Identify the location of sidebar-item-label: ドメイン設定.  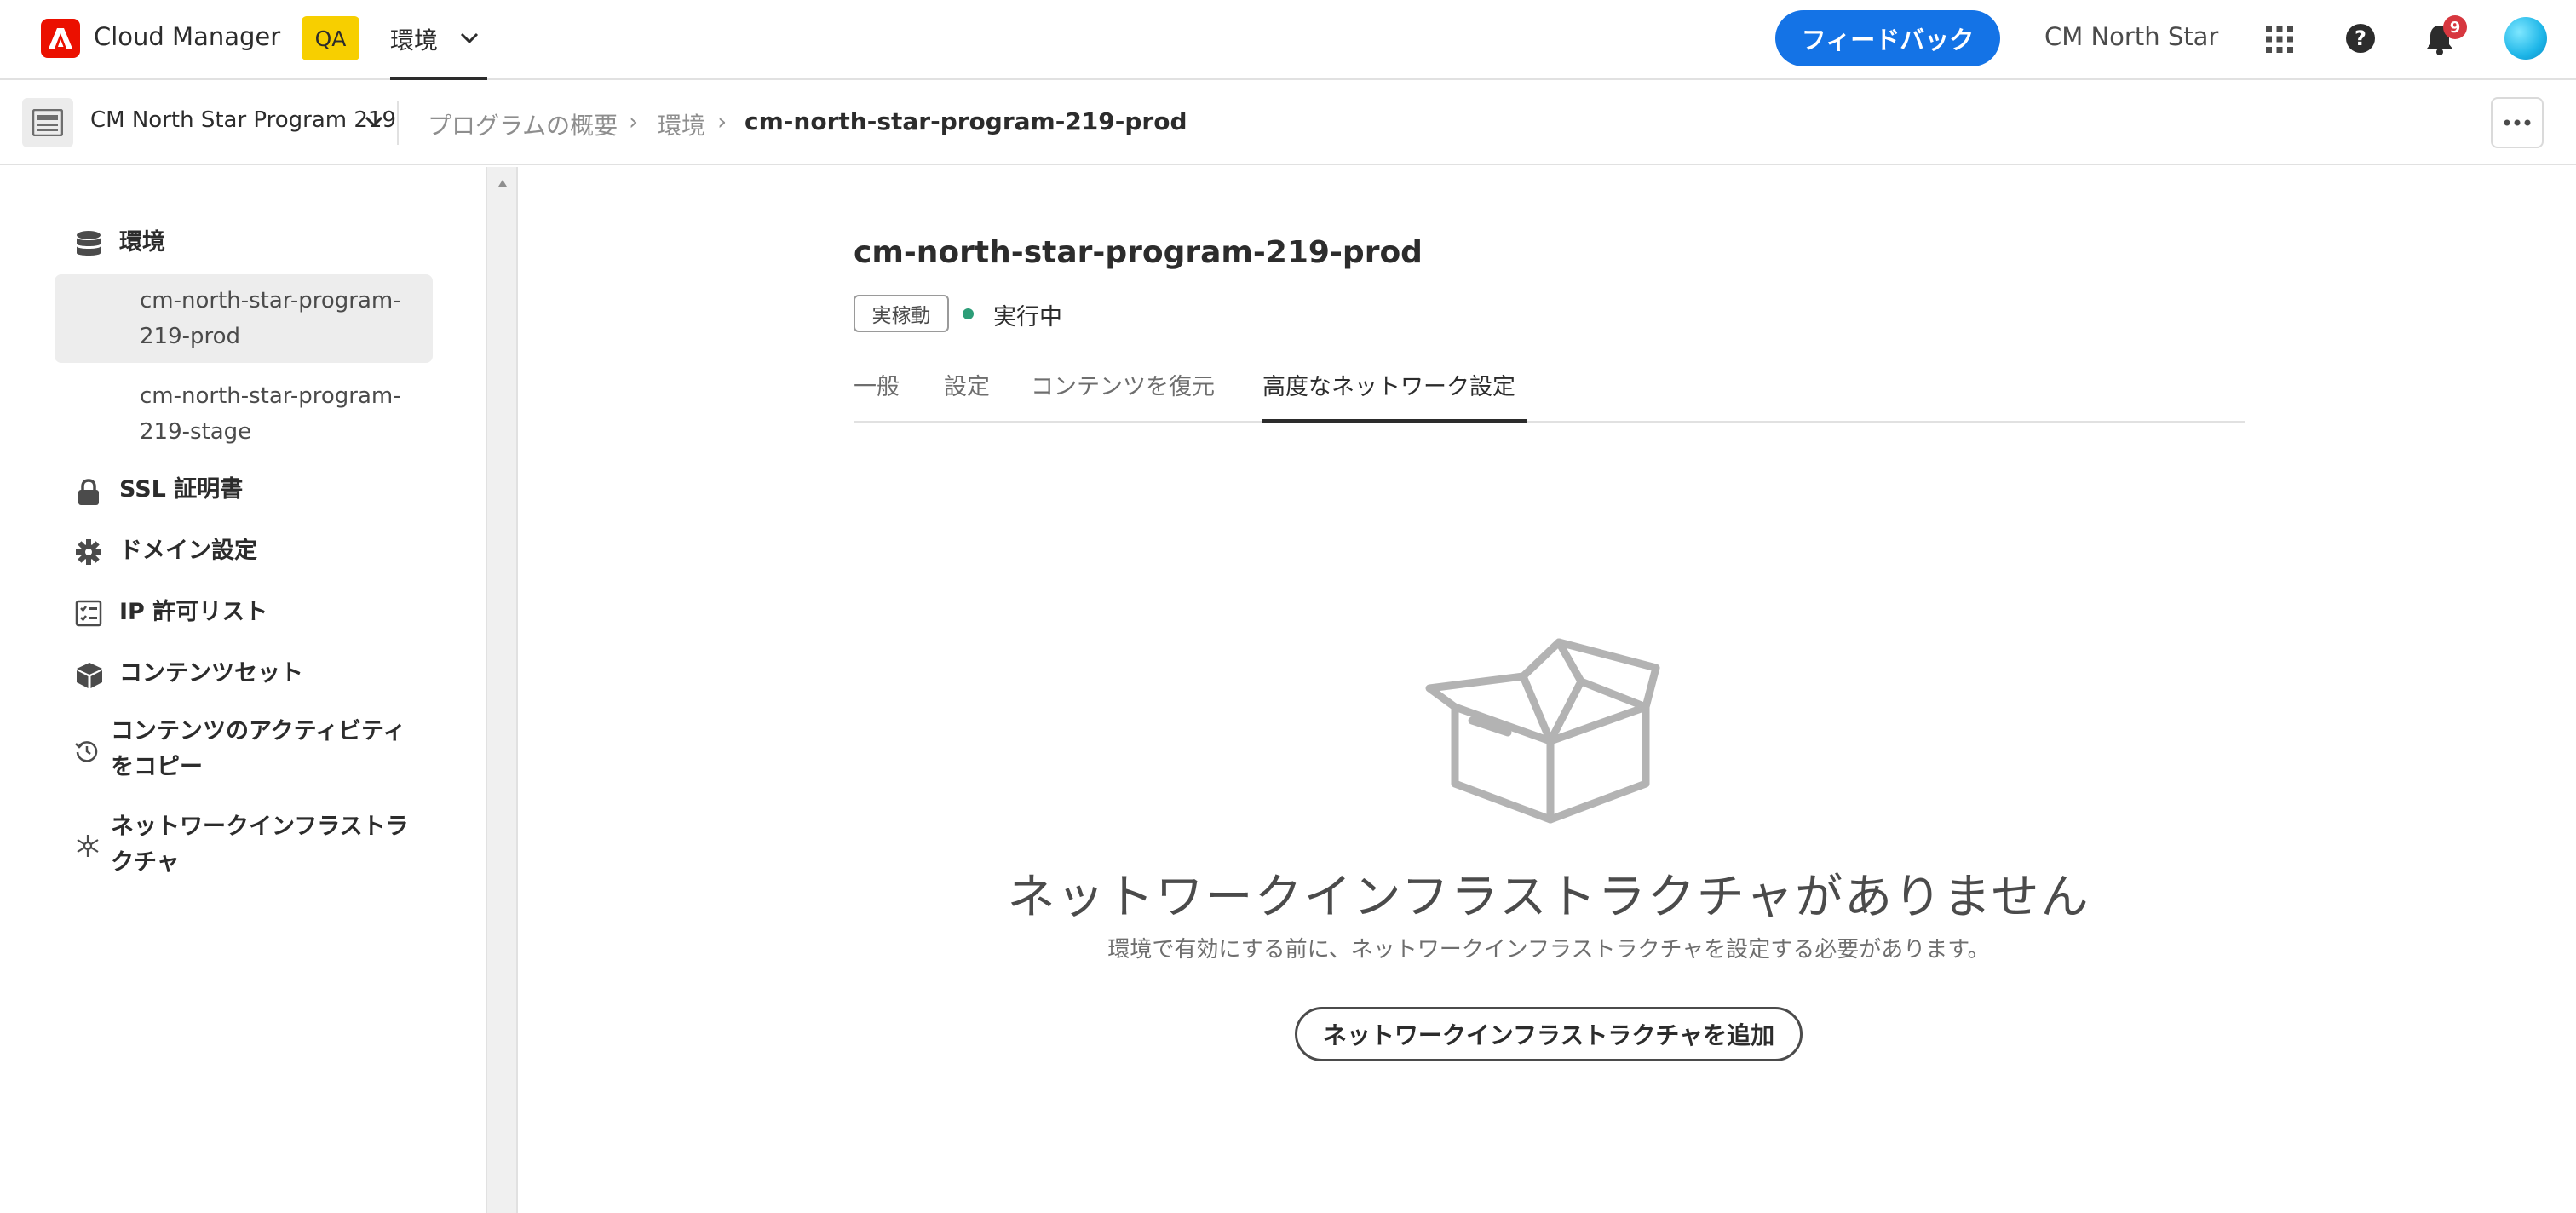
(188, 551).